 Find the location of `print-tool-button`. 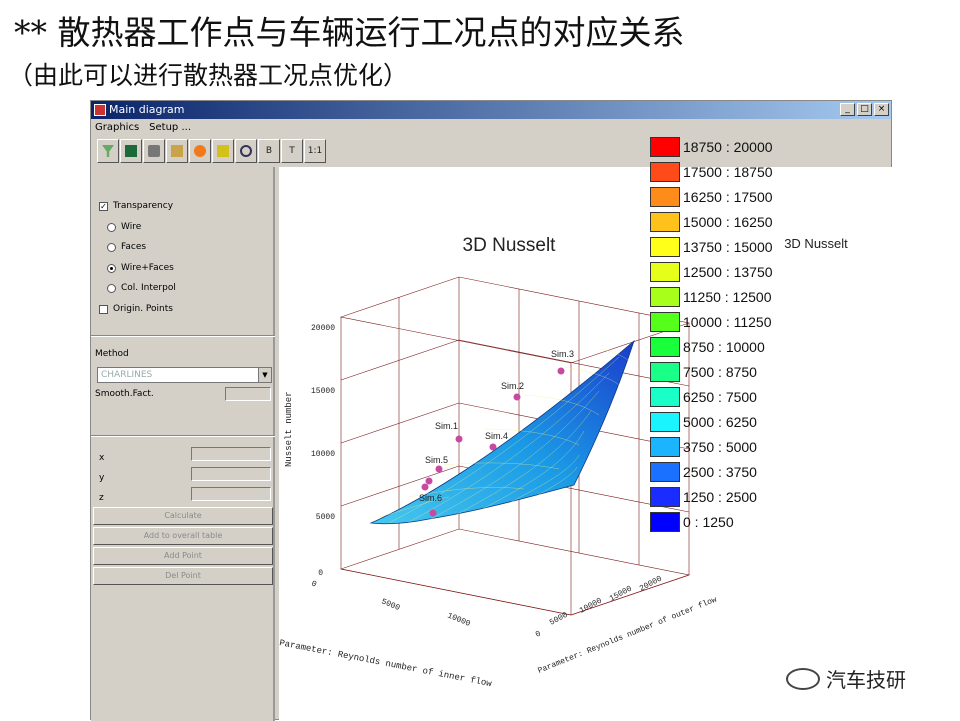

print-tool-button is located at coordinates (154, 151).